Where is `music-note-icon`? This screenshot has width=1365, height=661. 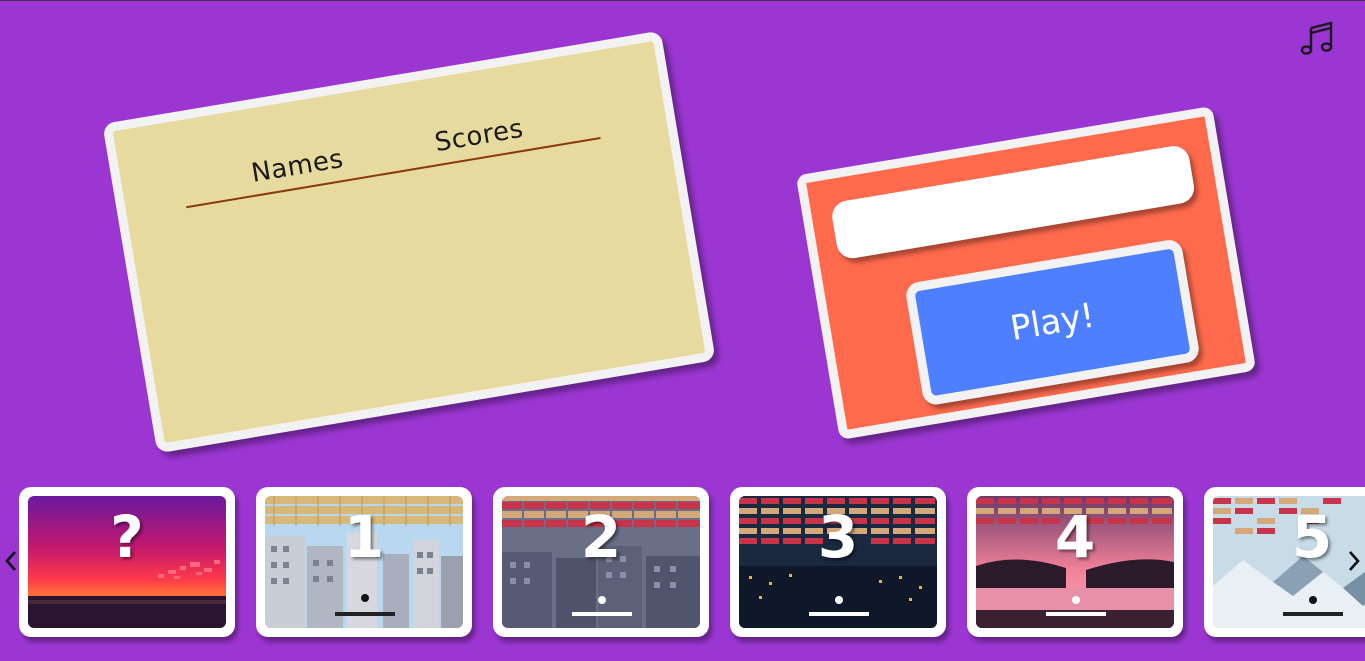 music-note-icon is located at coordinates (1316, 38).